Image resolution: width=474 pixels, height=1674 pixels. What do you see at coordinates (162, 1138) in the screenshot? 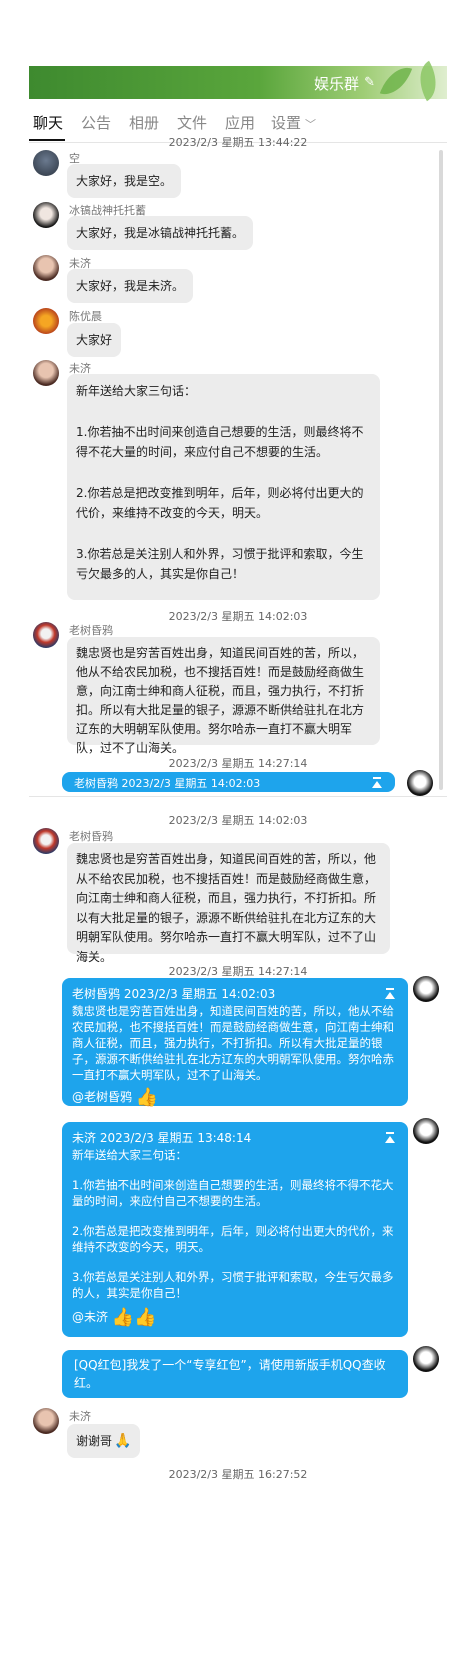
I see `quote-header: 未济 2023/2/3 星期五 13:48:14` at bounding box center [162, 1138].